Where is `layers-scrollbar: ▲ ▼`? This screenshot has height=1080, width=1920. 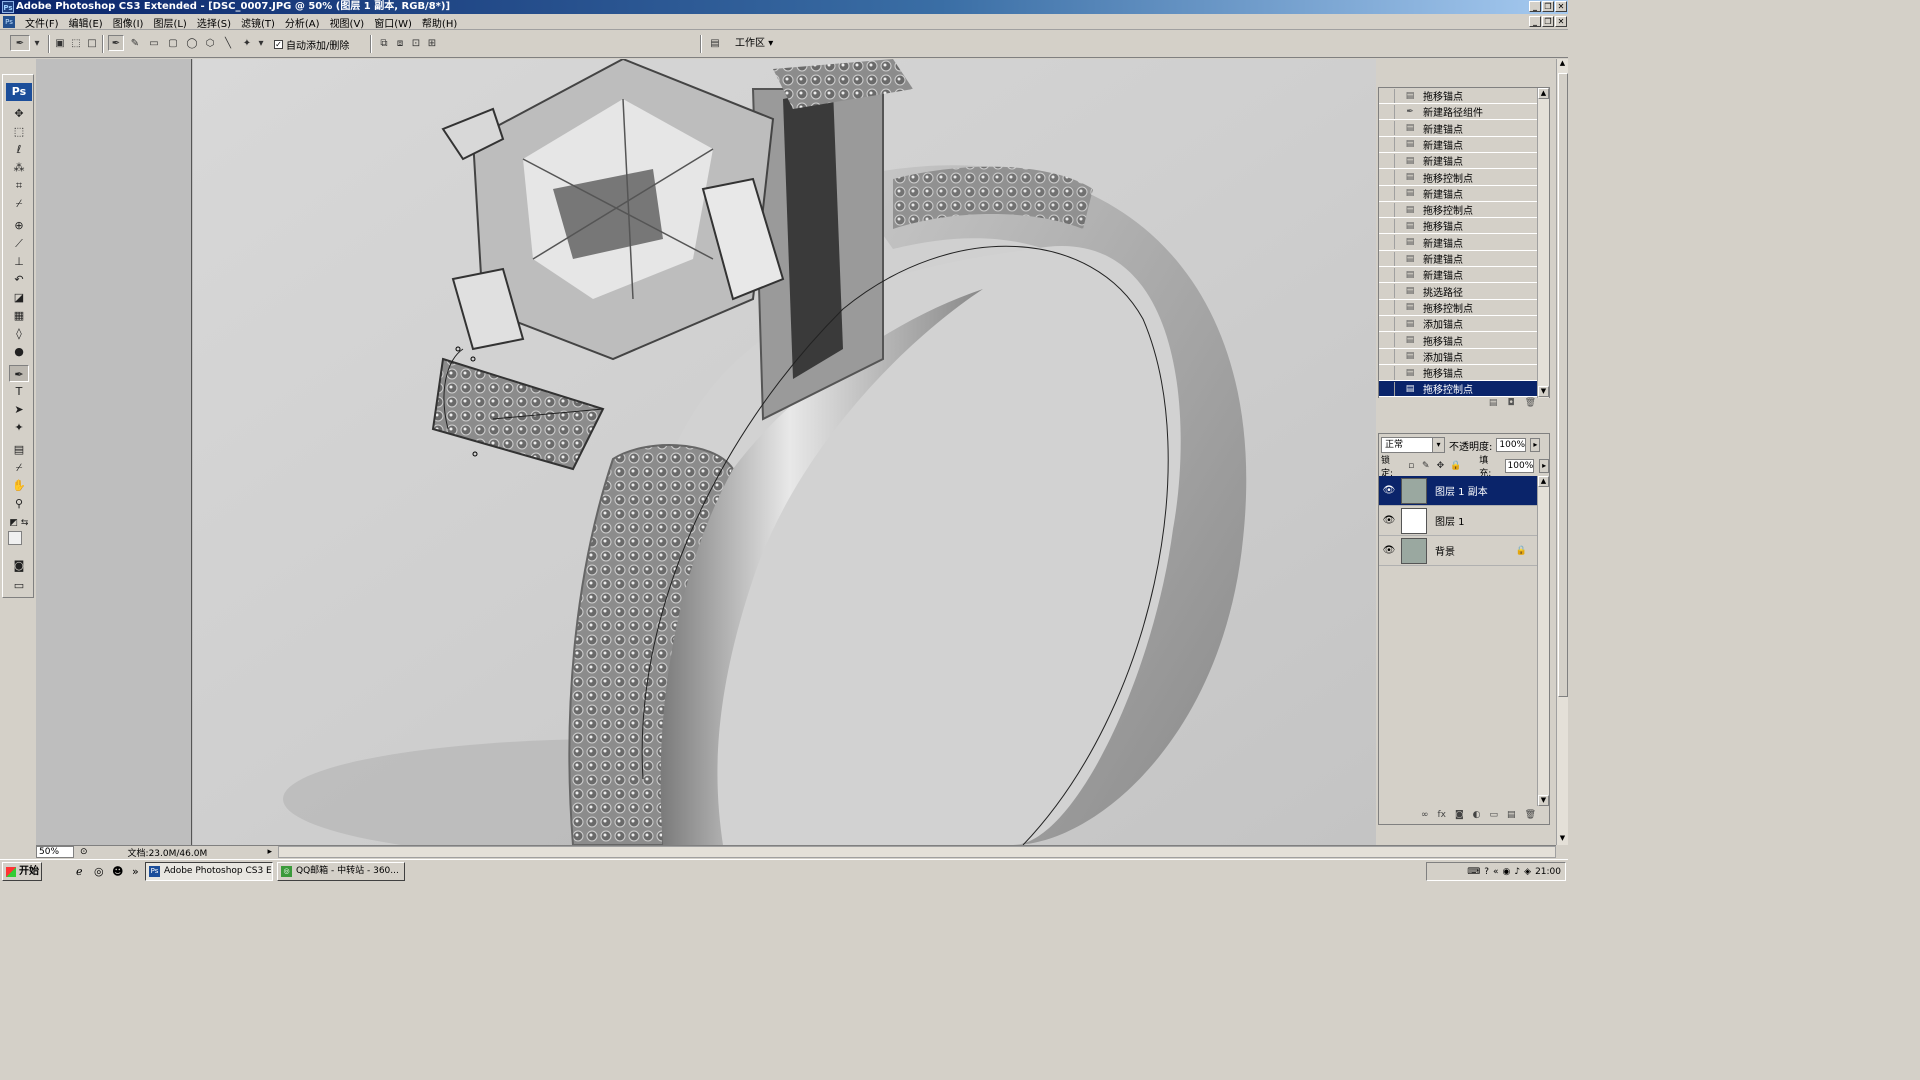
layers-scrollbar: ▲ ▼ is located at coordinates (1543, 641).